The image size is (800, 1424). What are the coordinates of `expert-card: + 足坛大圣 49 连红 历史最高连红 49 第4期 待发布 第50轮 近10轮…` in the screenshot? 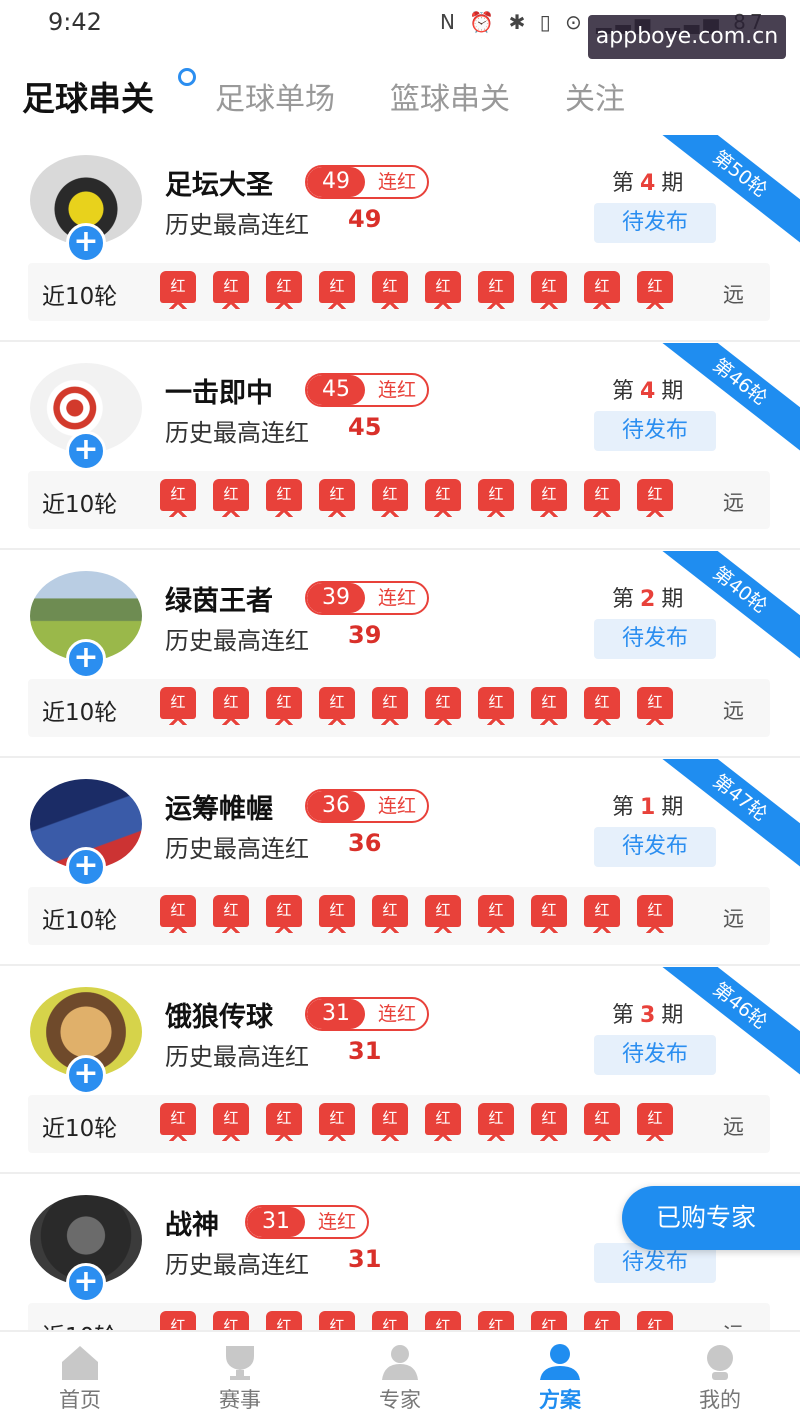 It's located at (400, 238).